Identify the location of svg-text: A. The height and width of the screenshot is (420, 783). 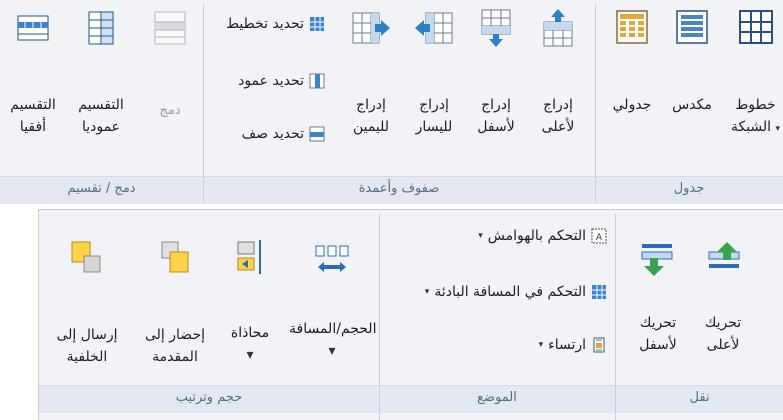
(599, 238).